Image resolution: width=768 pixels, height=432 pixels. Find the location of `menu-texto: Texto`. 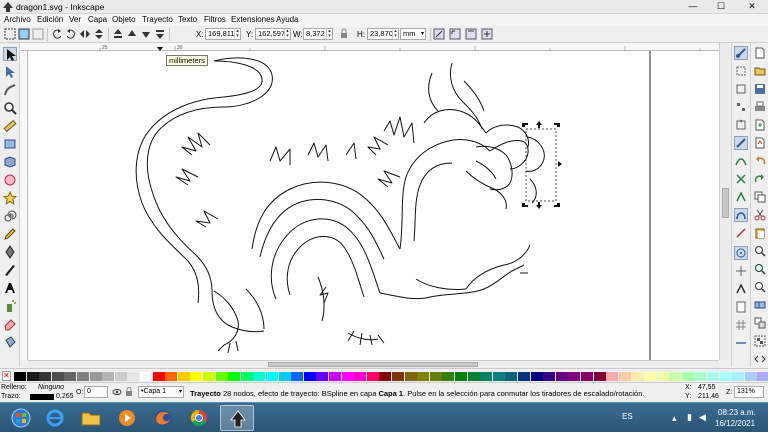

menu-texto: Texto is located at coordinates (187, 19).